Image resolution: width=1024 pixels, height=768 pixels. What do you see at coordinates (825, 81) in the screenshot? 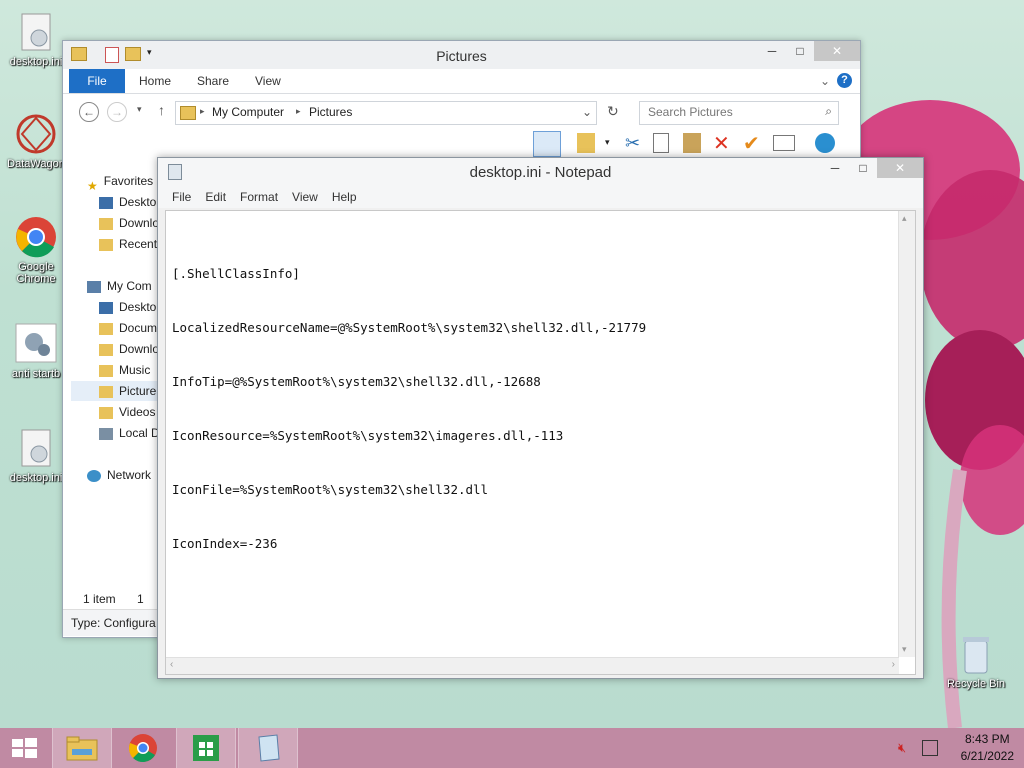
I see `chevron-down-icon: ⌄` at bounding box center [825, 81].